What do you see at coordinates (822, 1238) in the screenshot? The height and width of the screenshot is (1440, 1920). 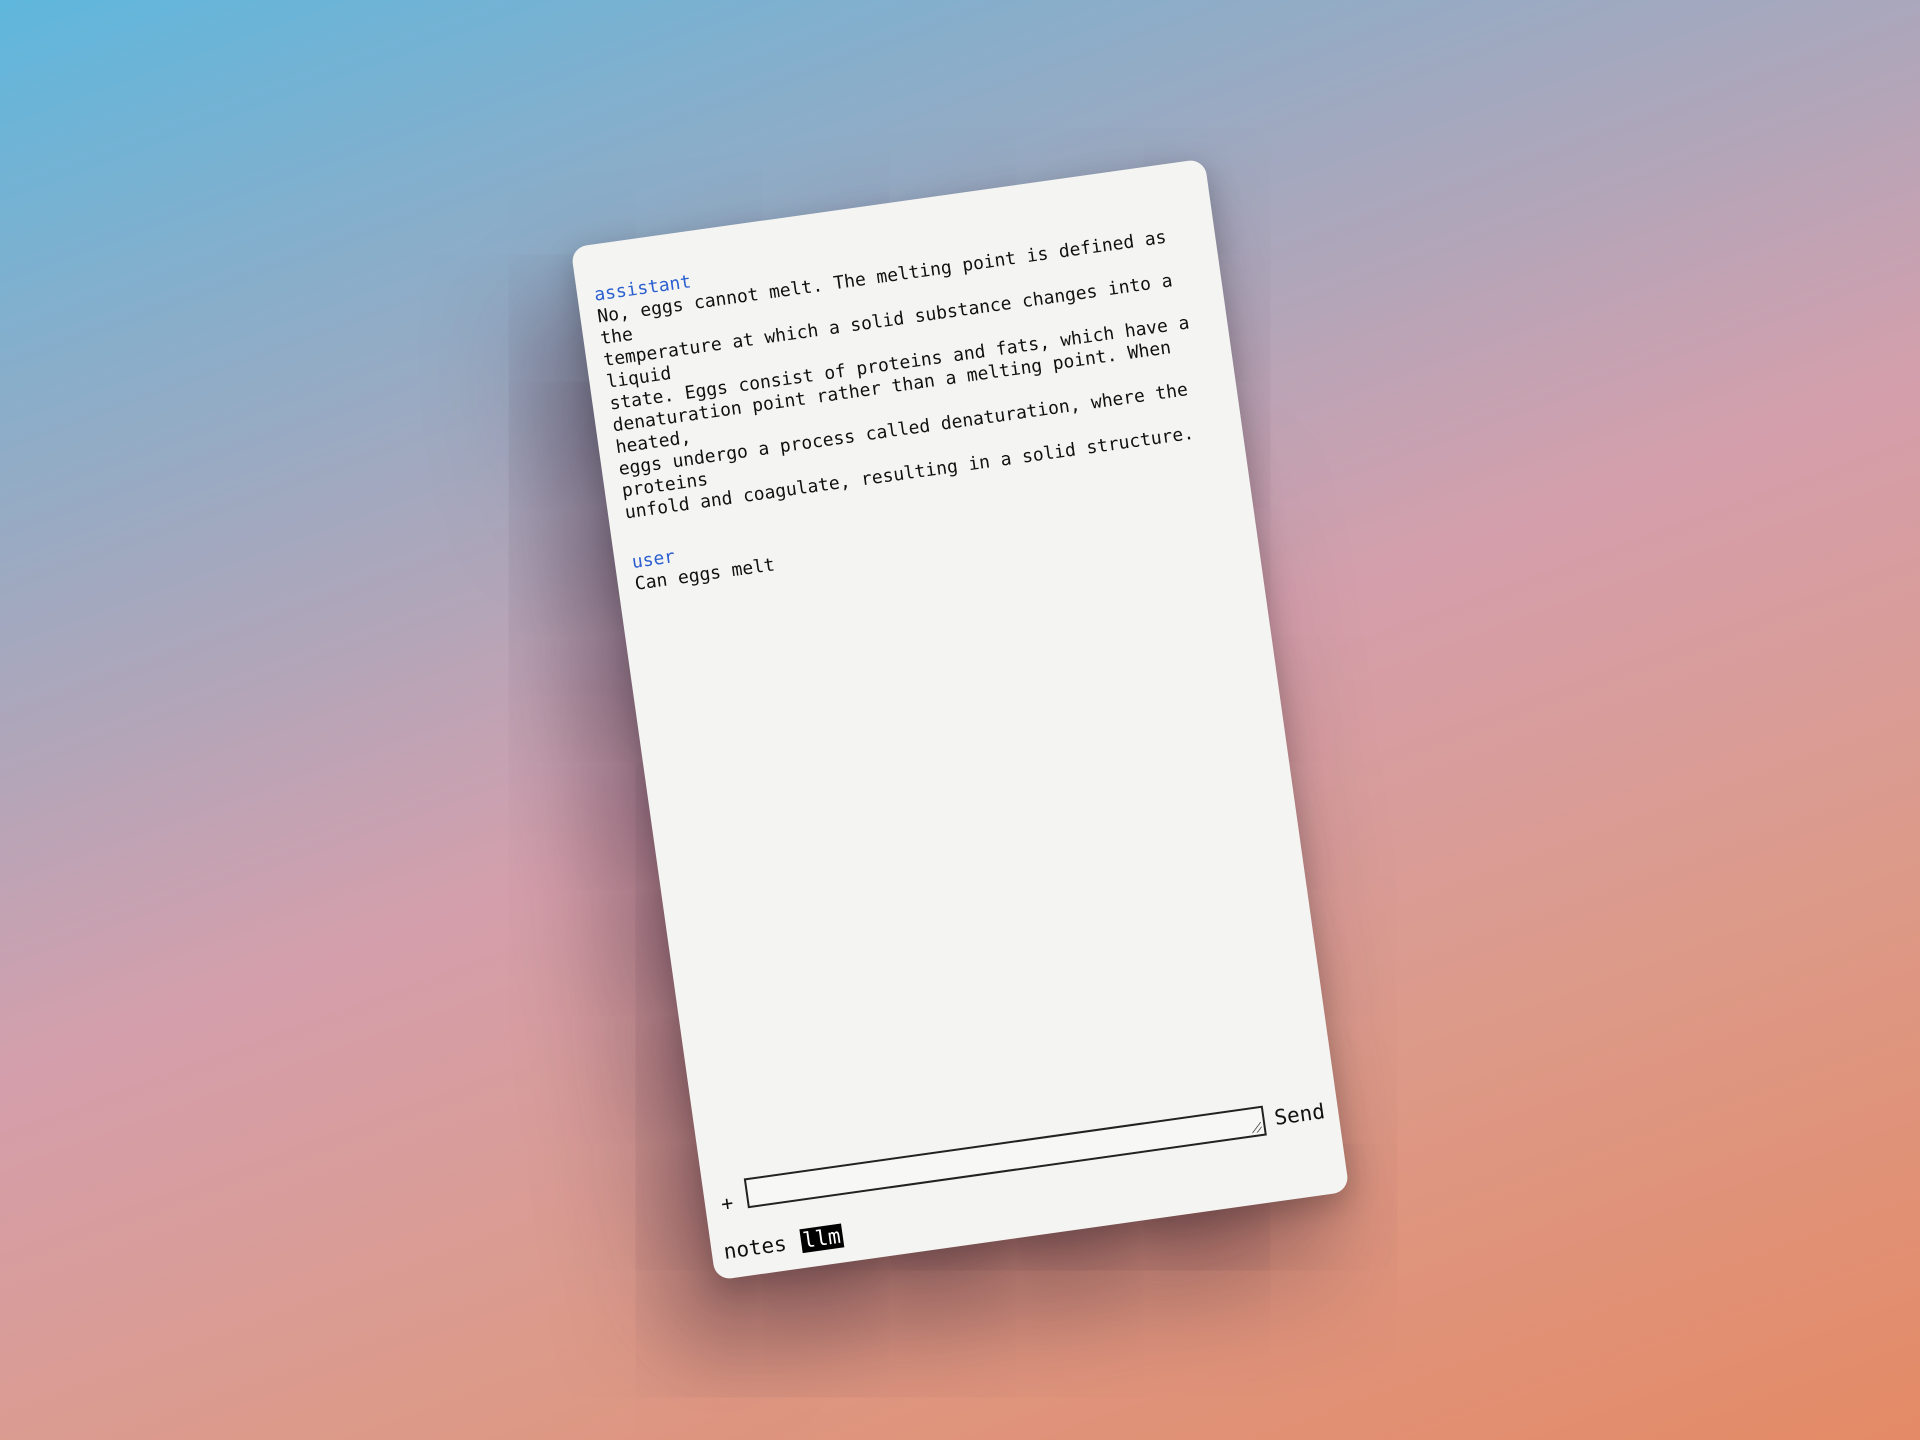 I see `tab-llm: llm` at bounding box center [822, 1238].